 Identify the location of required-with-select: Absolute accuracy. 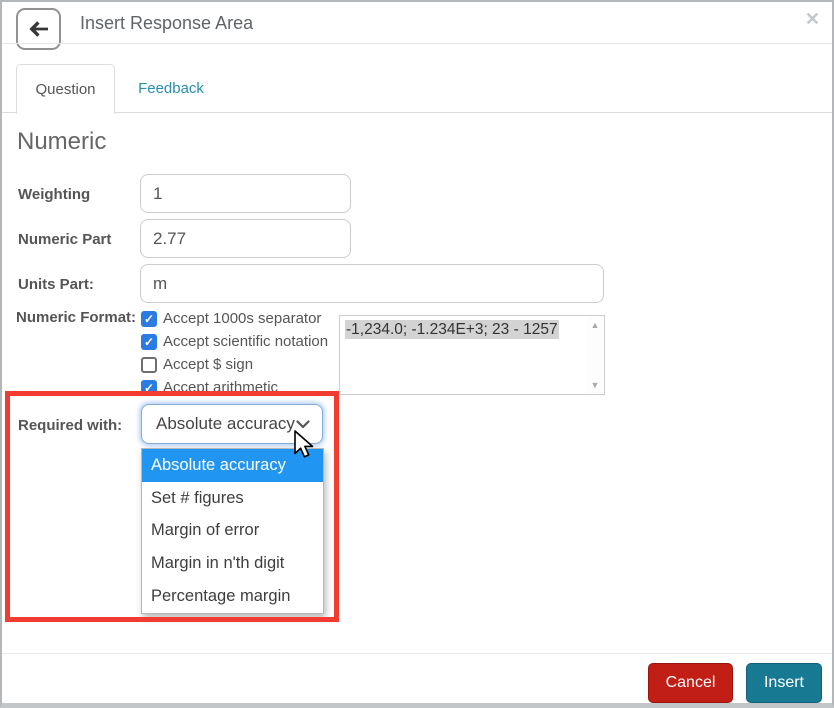
(232, 424).